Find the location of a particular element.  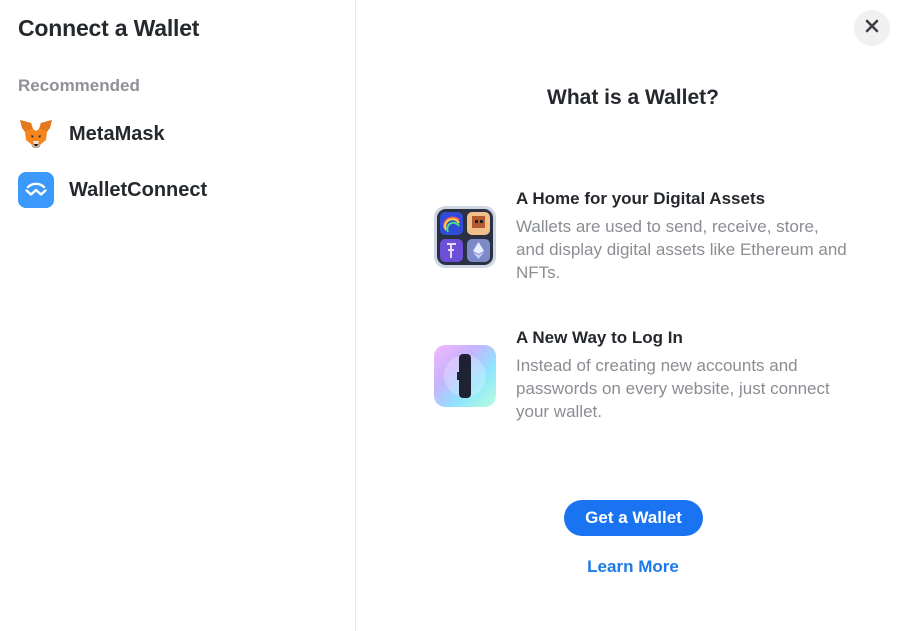

feature-heading: A New Way to Log In is located at coordinates (599, 337).